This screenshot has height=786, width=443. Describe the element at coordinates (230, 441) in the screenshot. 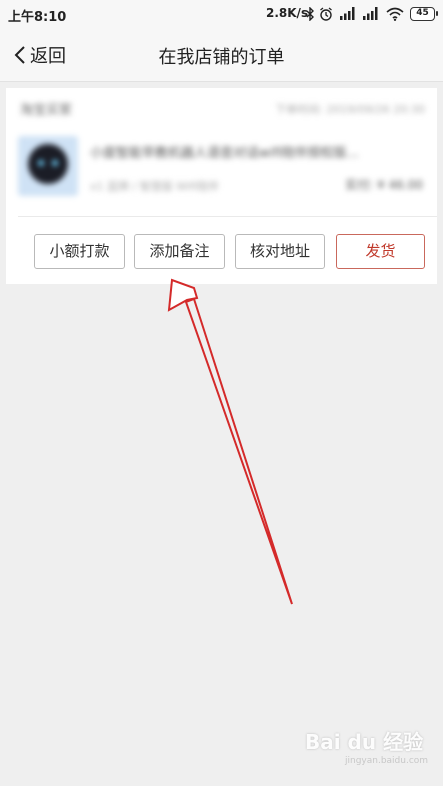

I see `annotation-arrow` at that location.